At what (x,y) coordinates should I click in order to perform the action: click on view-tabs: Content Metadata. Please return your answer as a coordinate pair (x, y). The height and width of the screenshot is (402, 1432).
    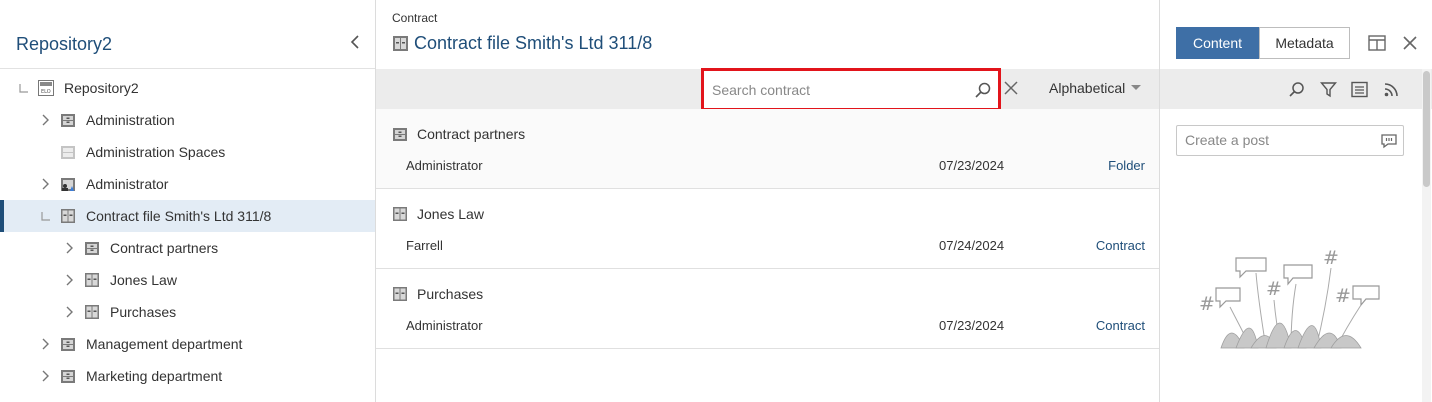
    Looking at the image, I should click on (1263, 43).